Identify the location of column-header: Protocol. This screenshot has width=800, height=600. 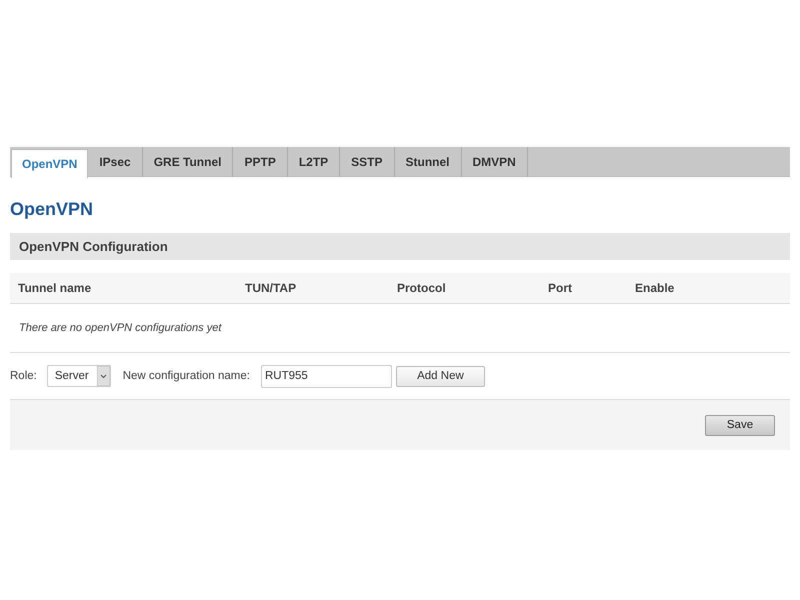
(422, 288).